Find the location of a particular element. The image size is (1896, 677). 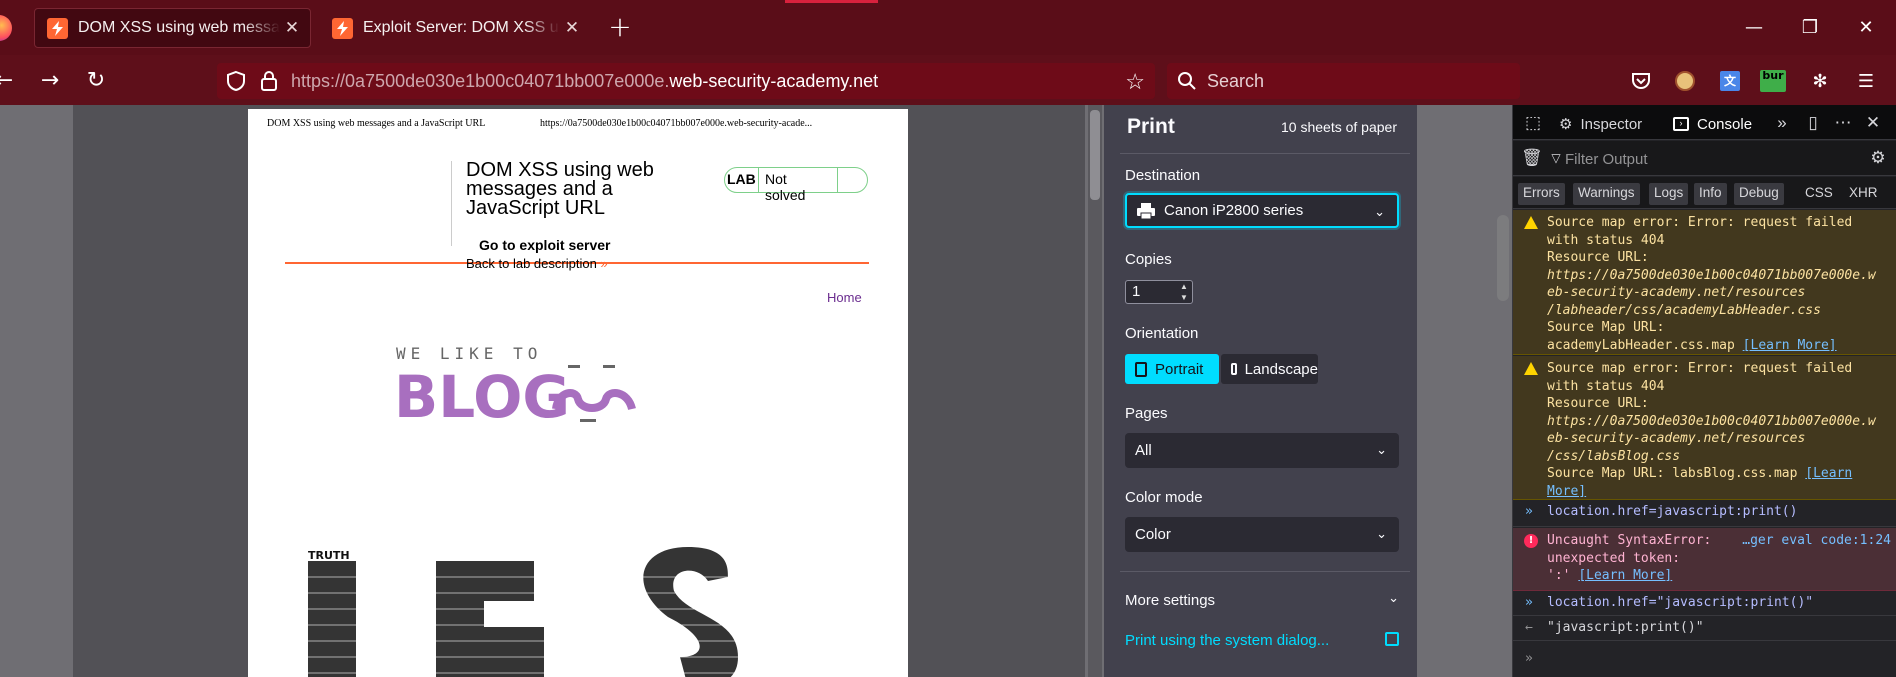

tracking-shield-icon is located at coordinates (236, 81).